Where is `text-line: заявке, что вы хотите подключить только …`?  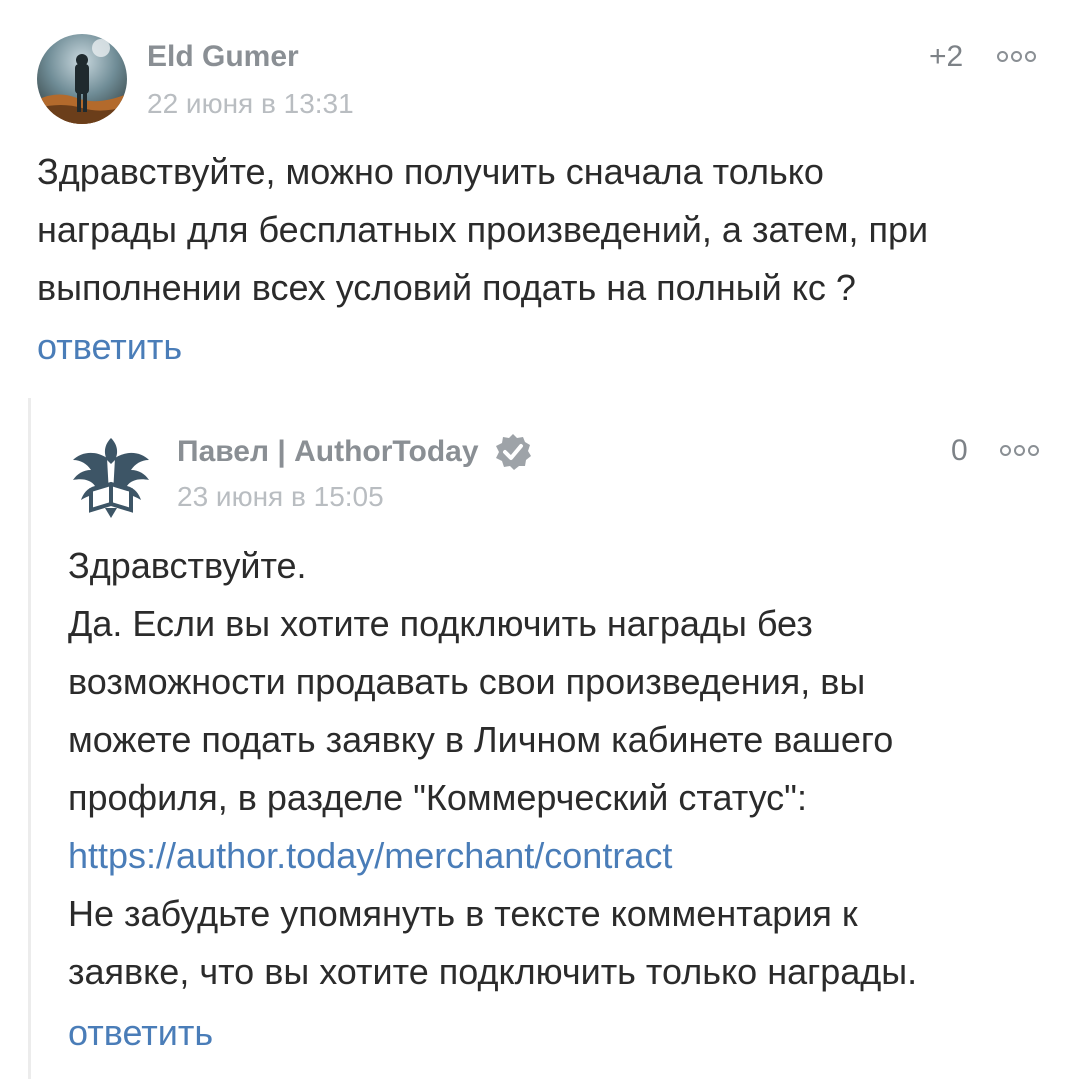
text-line: заявке, что вы хотите подключить только … is located at coordinates (493, 971).